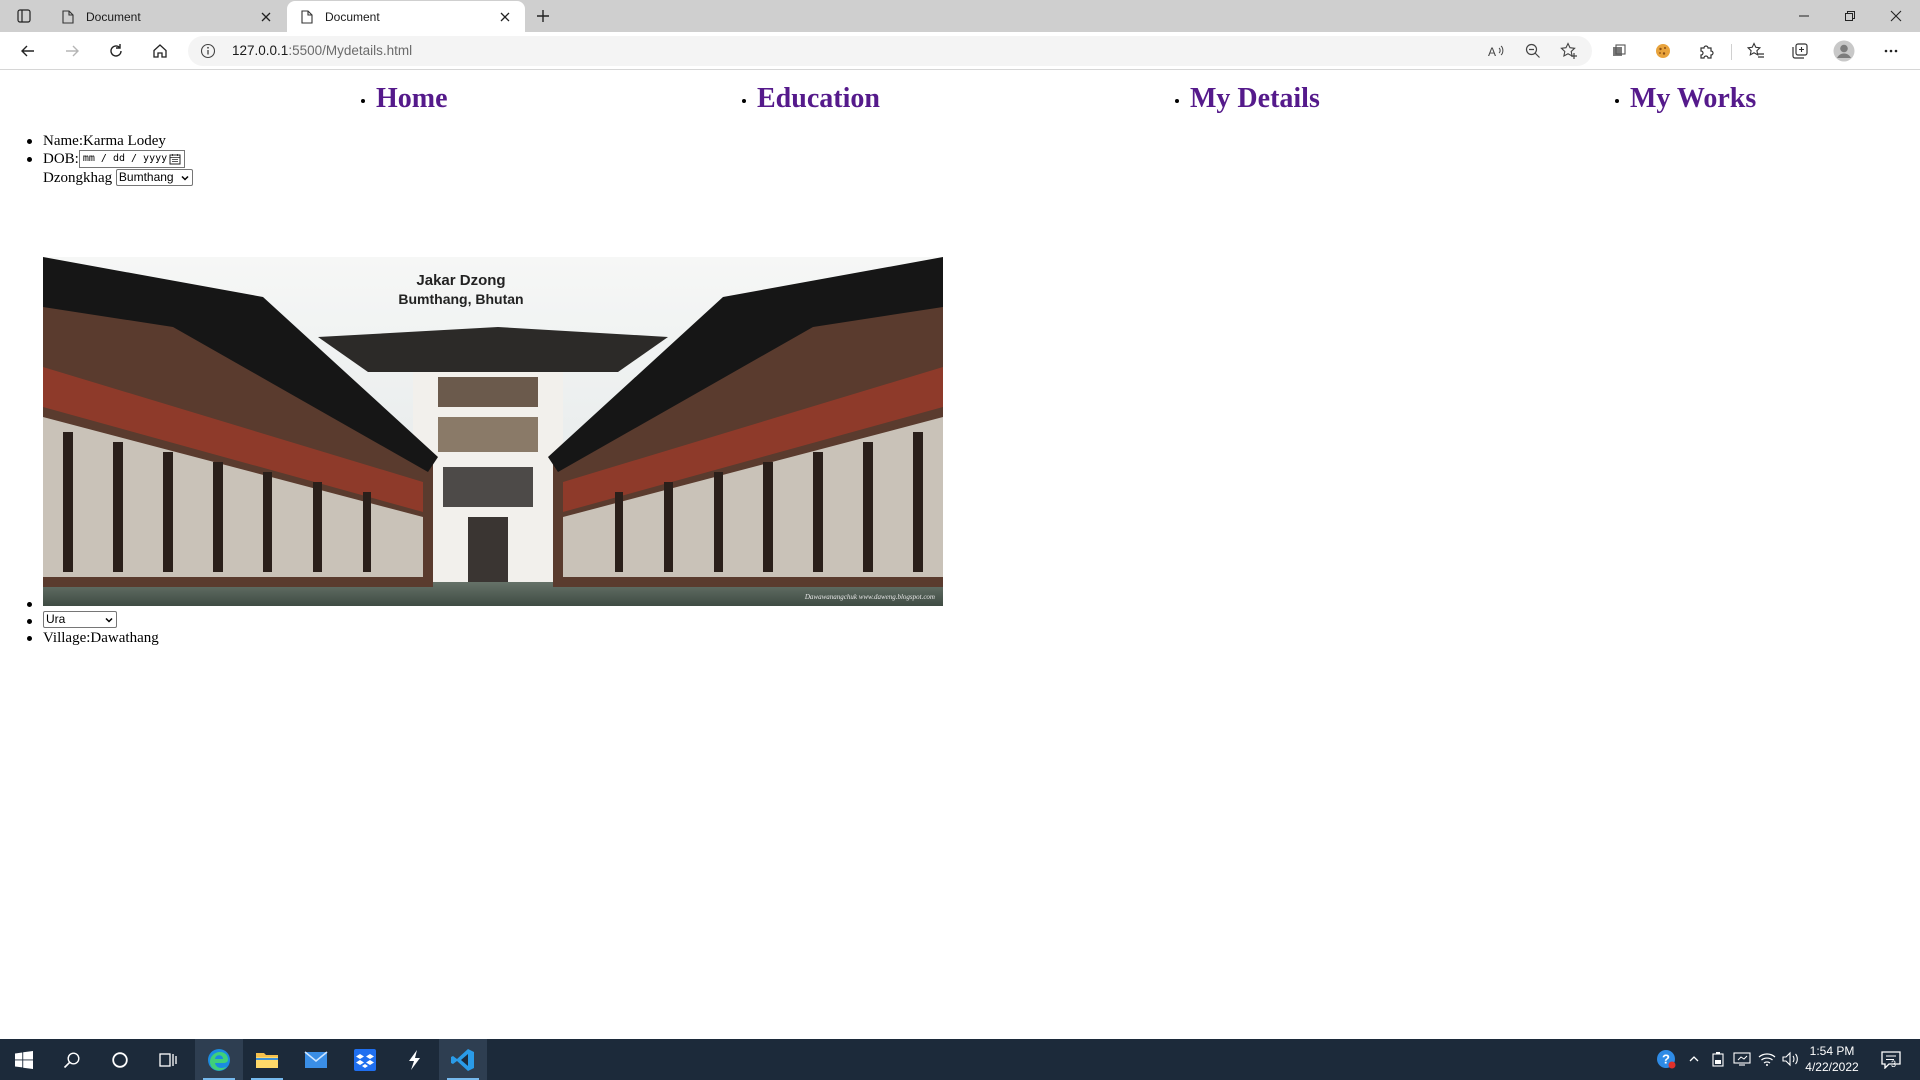 The image size is (1920, 1080). I want to click on forward-button, so click(72, 51).